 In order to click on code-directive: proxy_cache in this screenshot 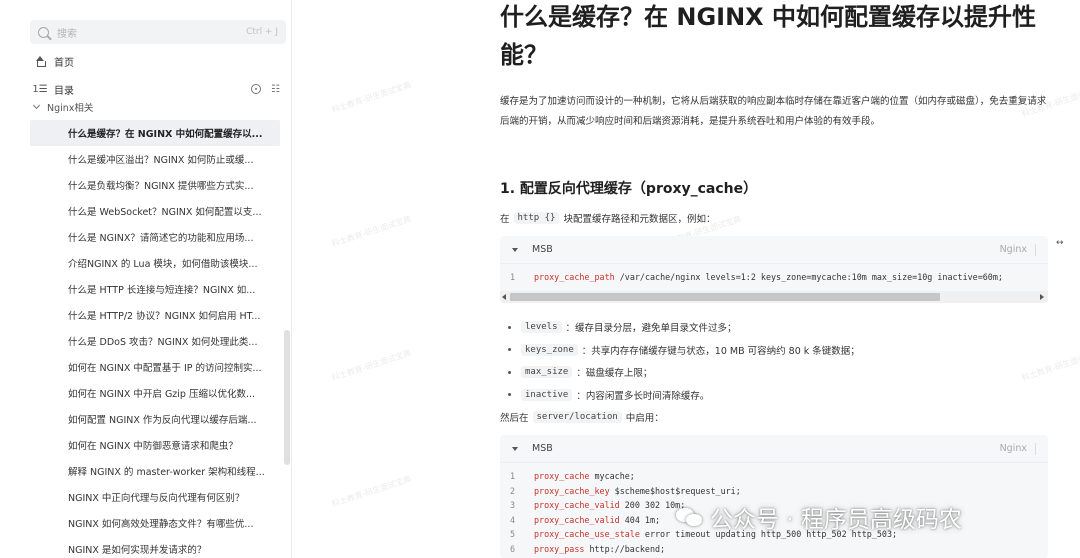, I will do `click(562, 476)`.